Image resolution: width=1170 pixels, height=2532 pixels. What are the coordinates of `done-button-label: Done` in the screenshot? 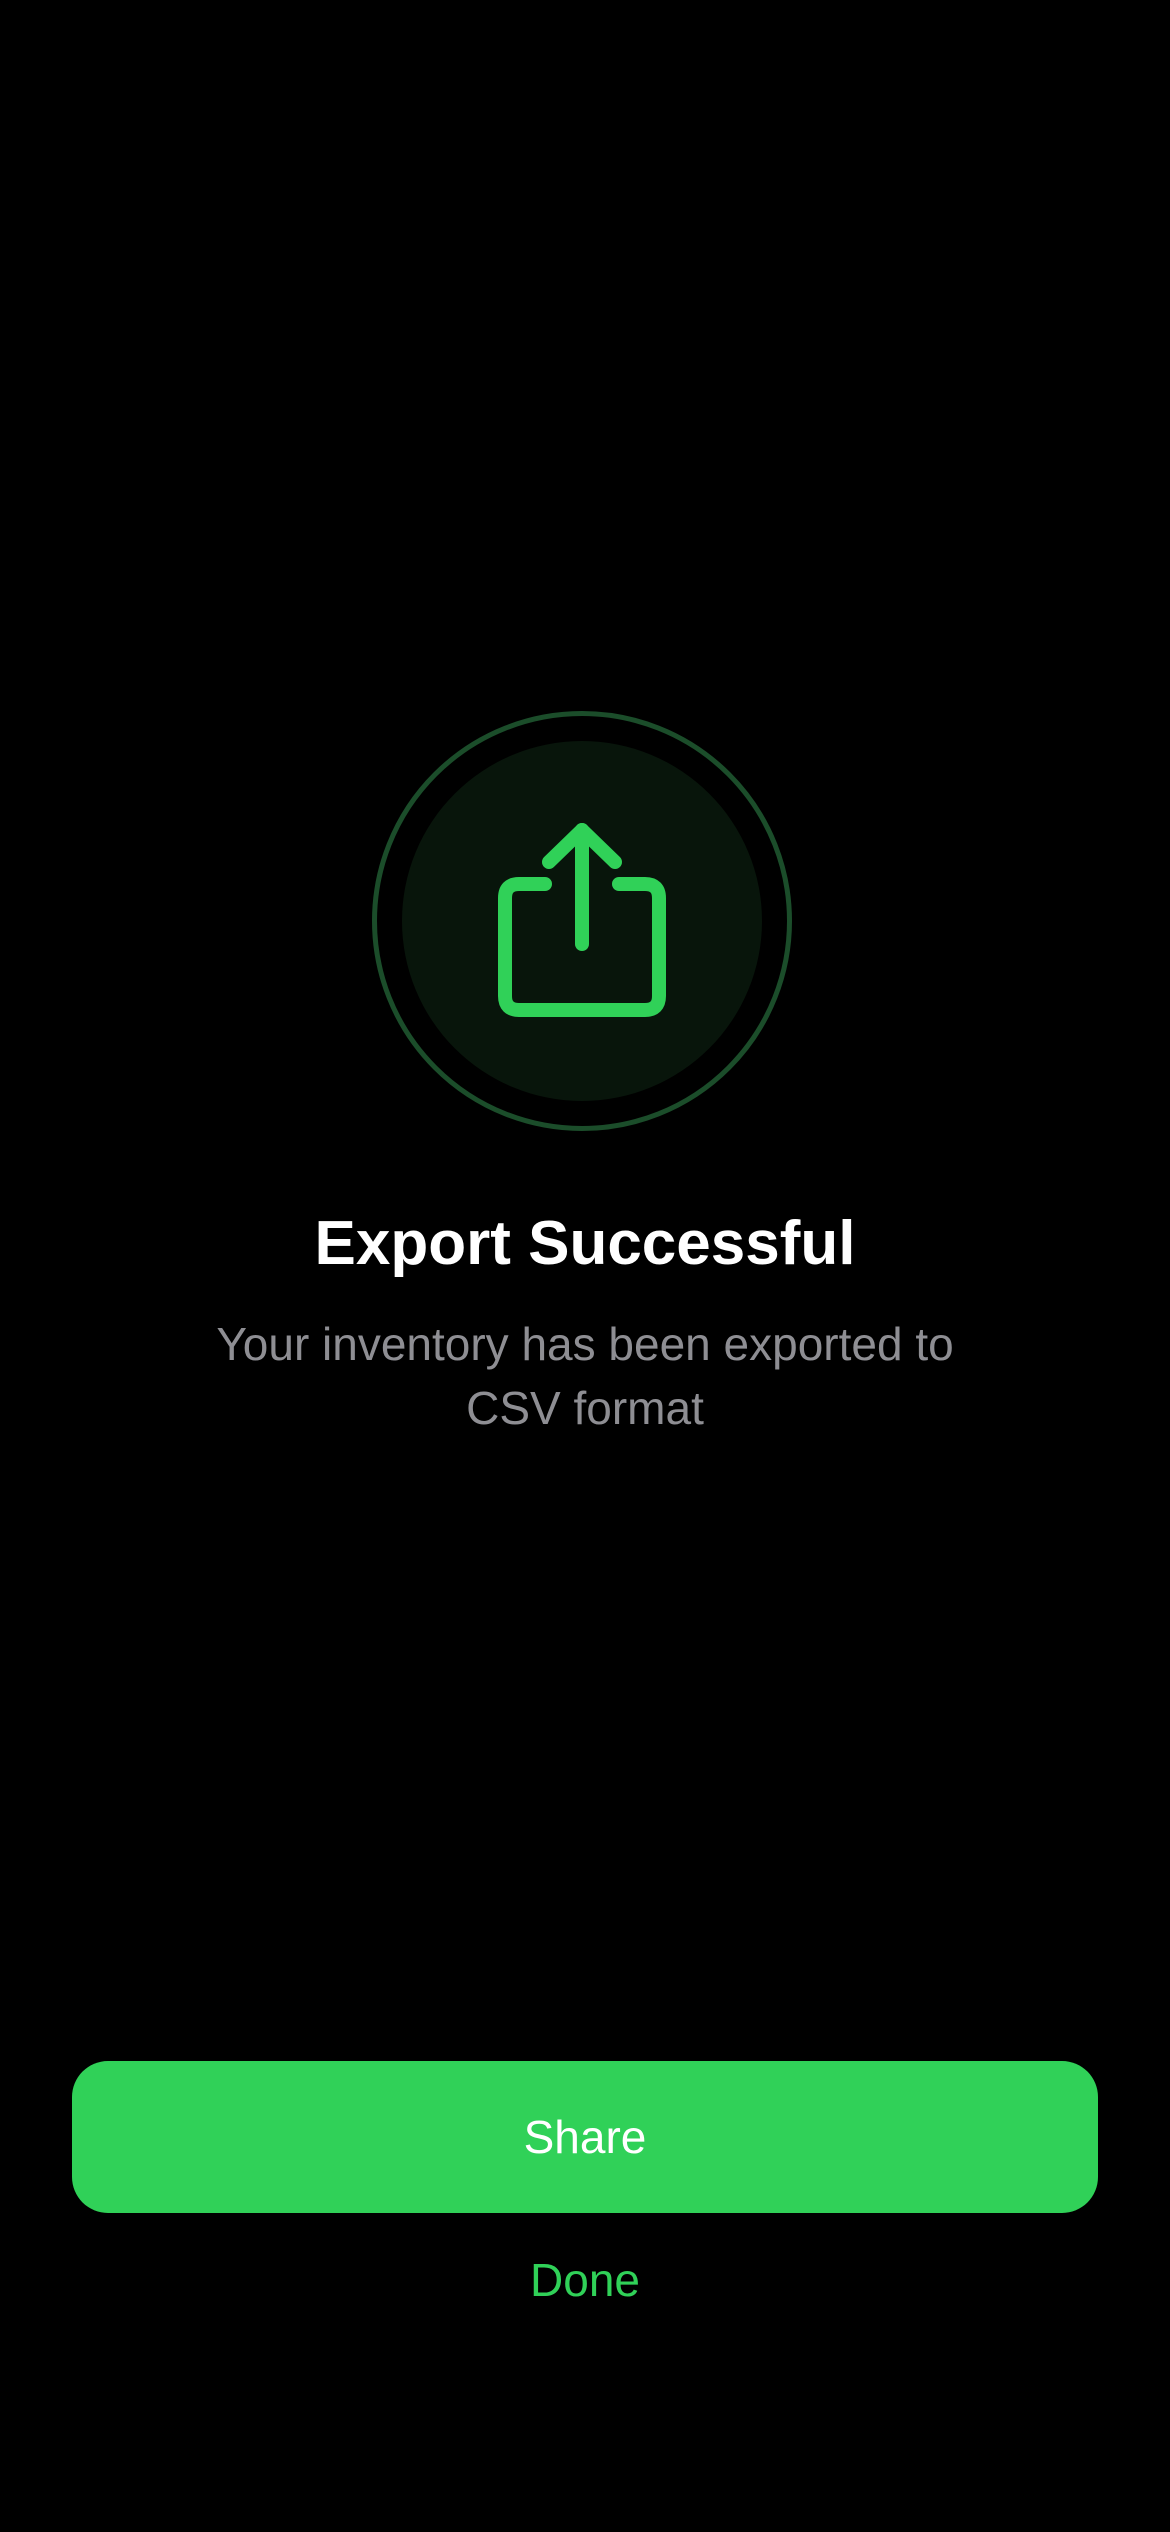 It's located at (585, 2280).